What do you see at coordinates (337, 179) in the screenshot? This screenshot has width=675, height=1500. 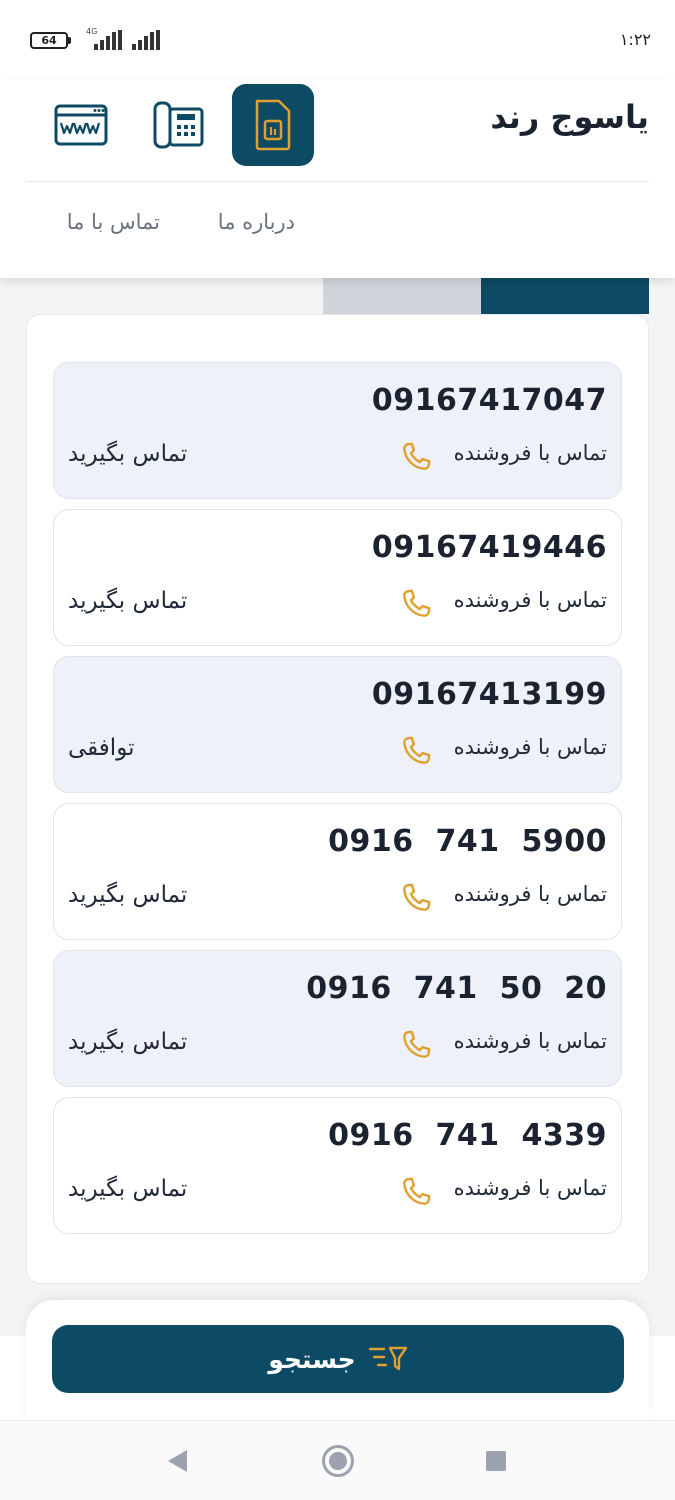 I see `app-header: یاسوج رند درباره ما تماس با ما` at bounding box center [337, 179].